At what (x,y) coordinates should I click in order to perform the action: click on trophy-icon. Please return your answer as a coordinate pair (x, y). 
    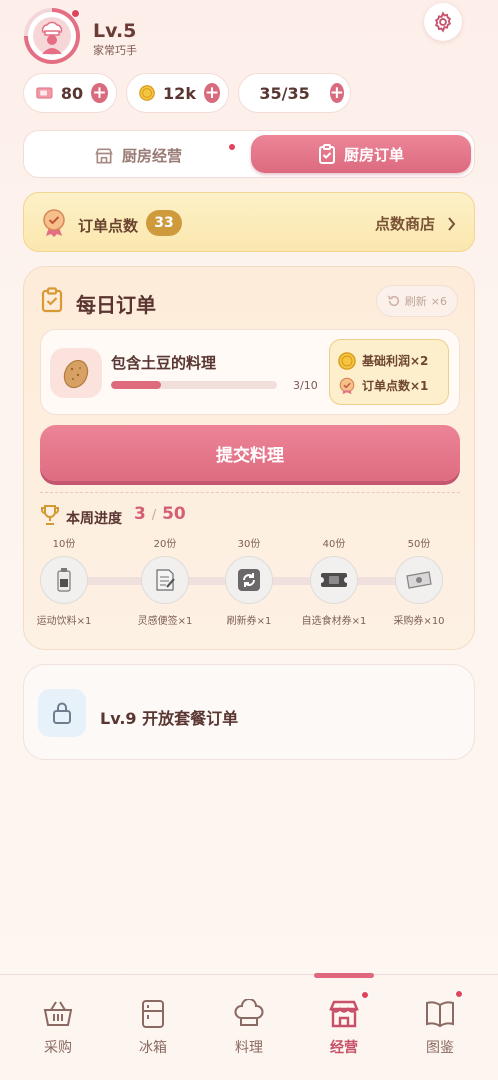
    Looking at the image, I should click on (50, 515).